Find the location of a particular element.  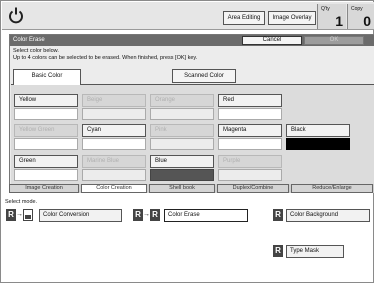

tab-image-creation: Image Creation is located at coordinates (44, 188).